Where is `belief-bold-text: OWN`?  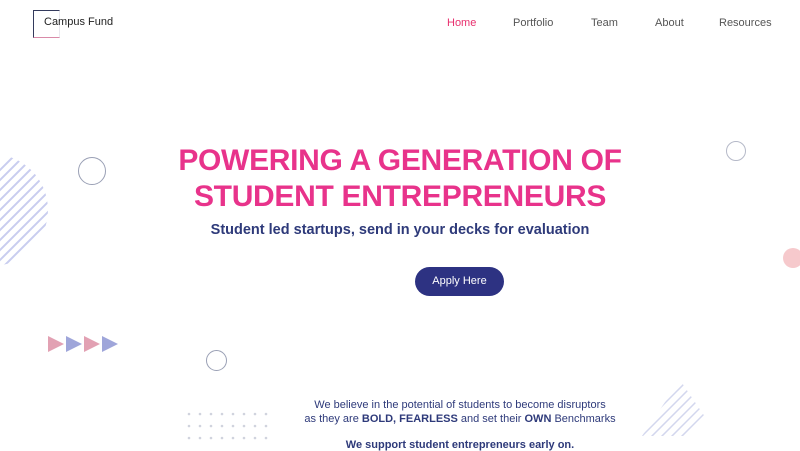 belief-bold-text: OWN is located at coordinates (538, 419).